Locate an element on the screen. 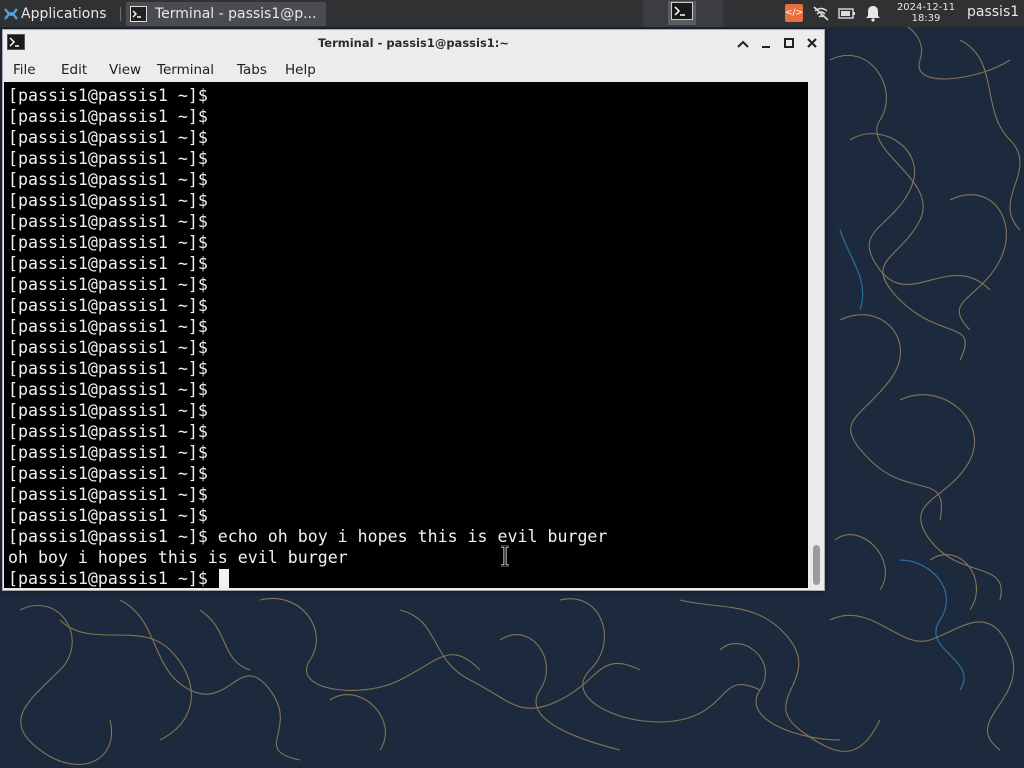  network-off-icon is located at coordinates (821, 13).